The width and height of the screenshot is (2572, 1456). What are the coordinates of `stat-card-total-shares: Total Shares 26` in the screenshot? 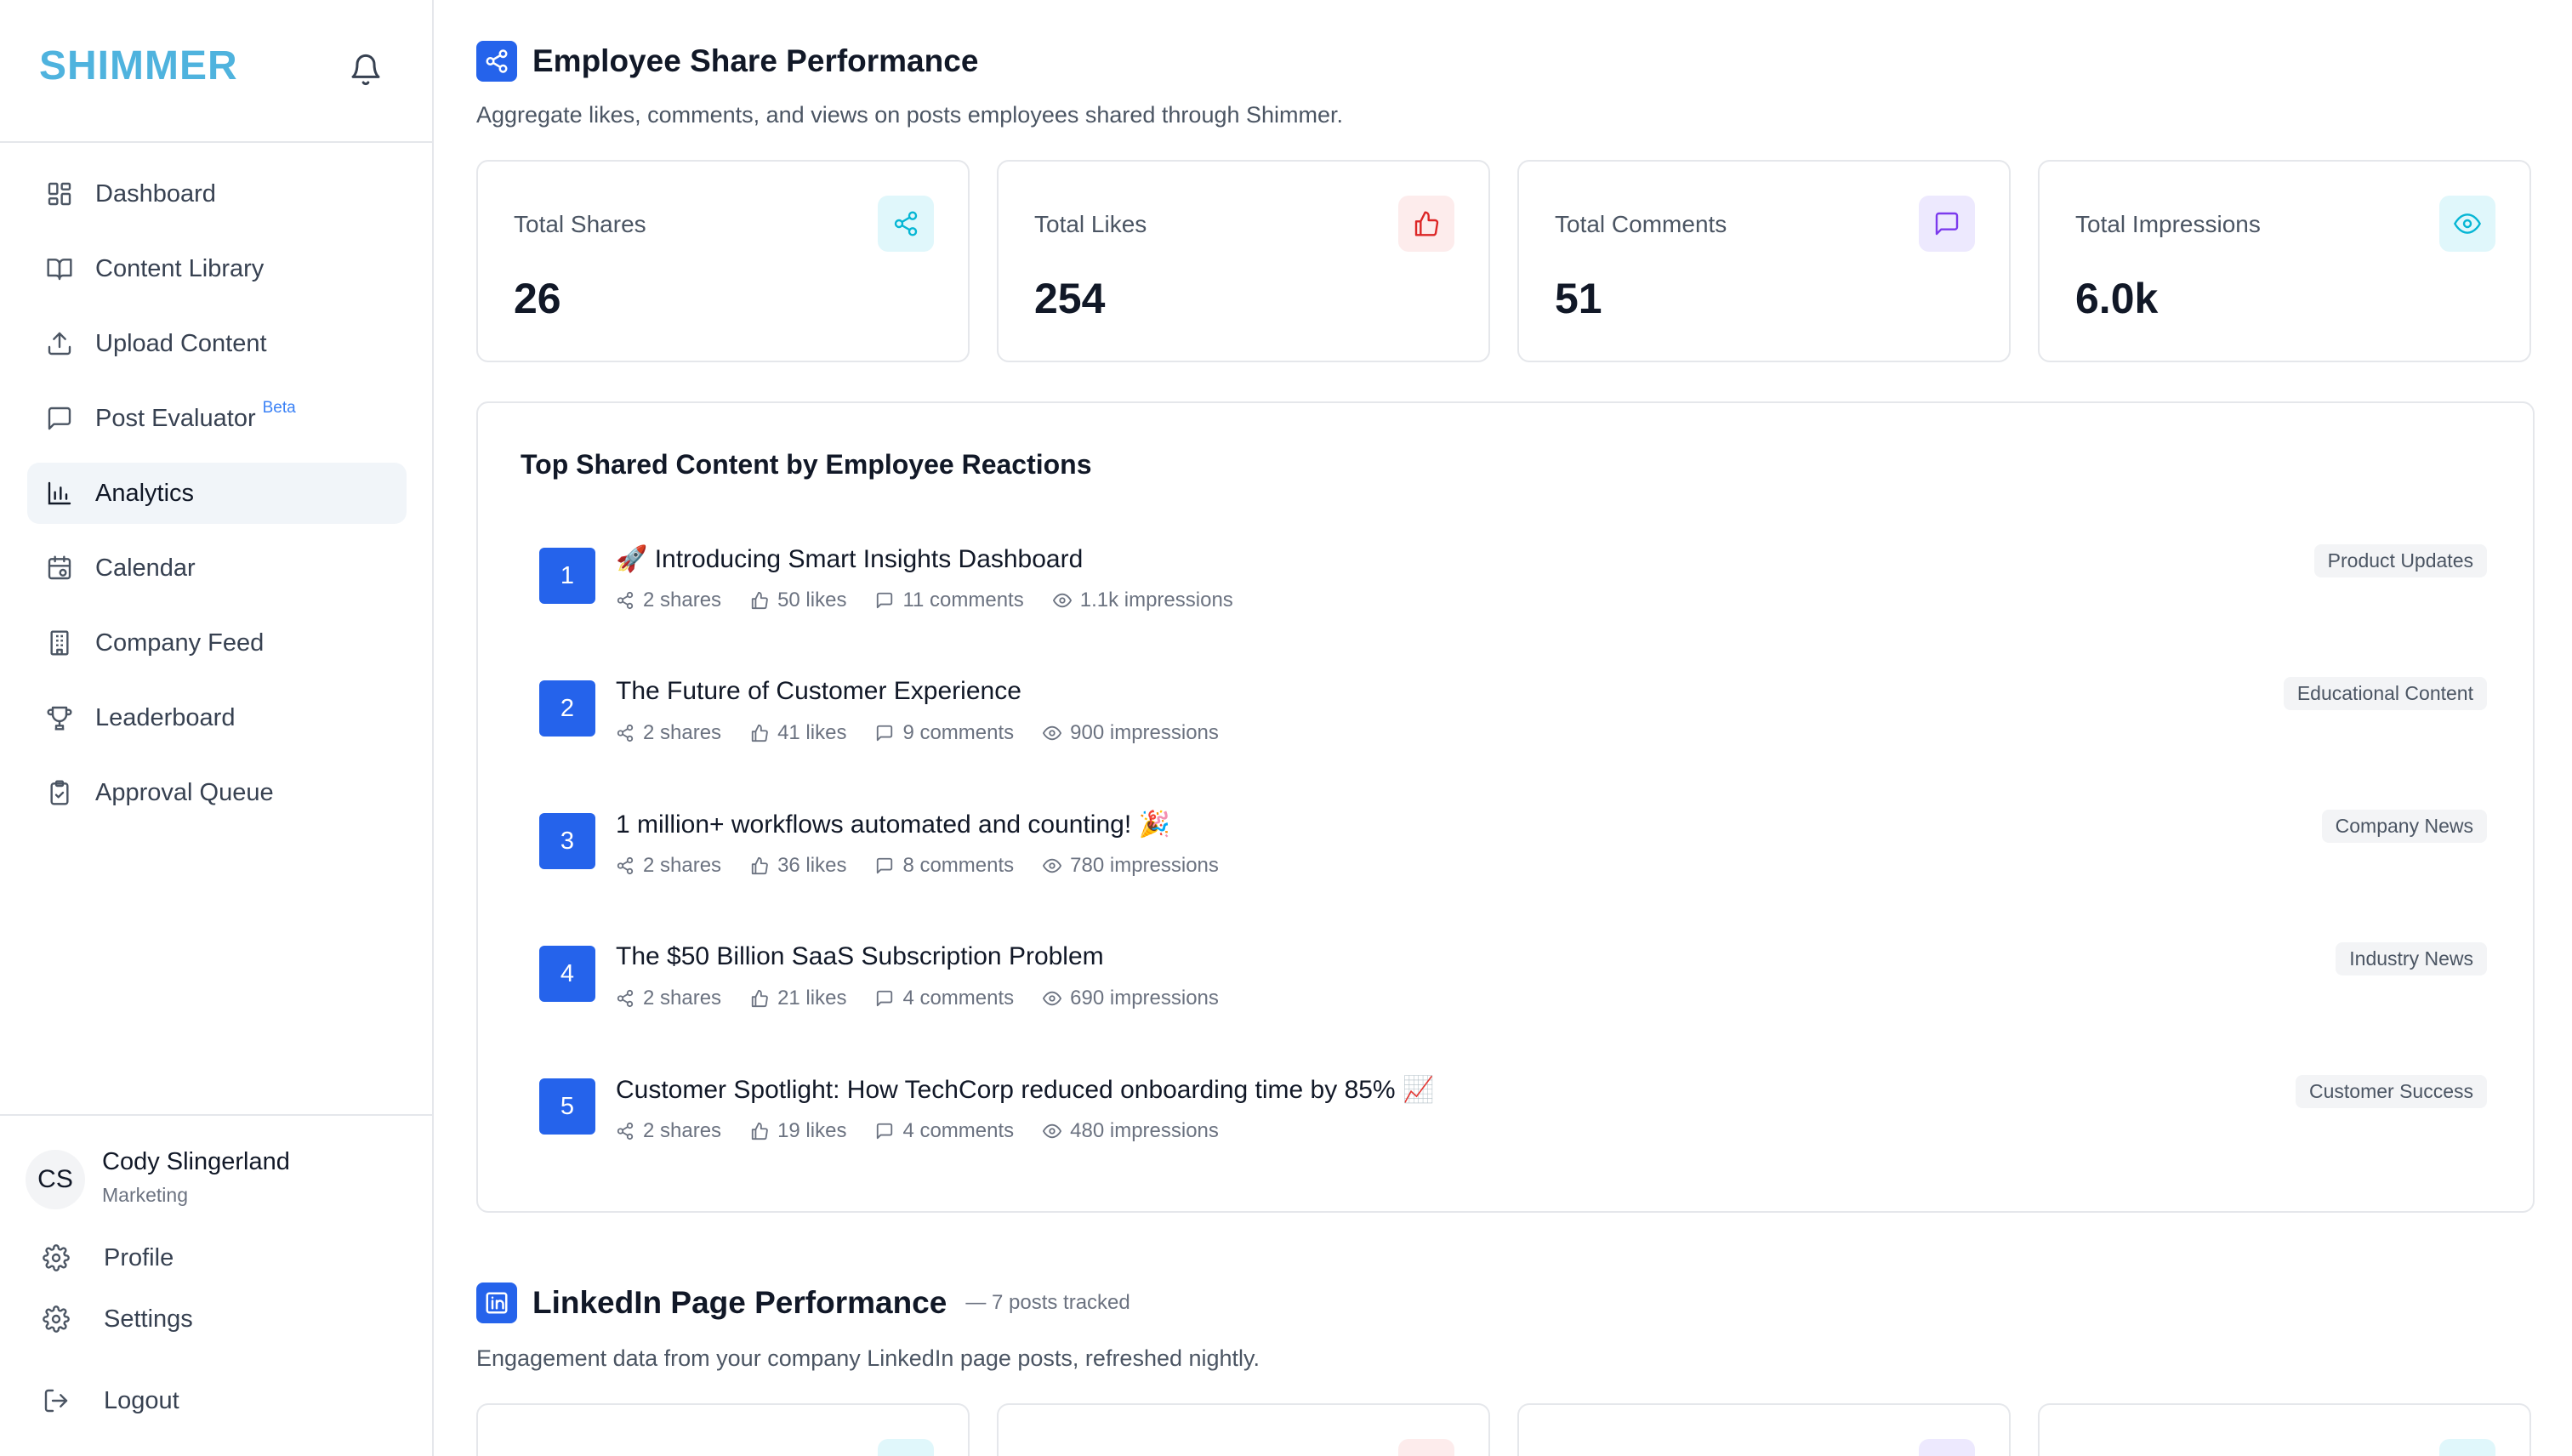 It's located at (723, 261).